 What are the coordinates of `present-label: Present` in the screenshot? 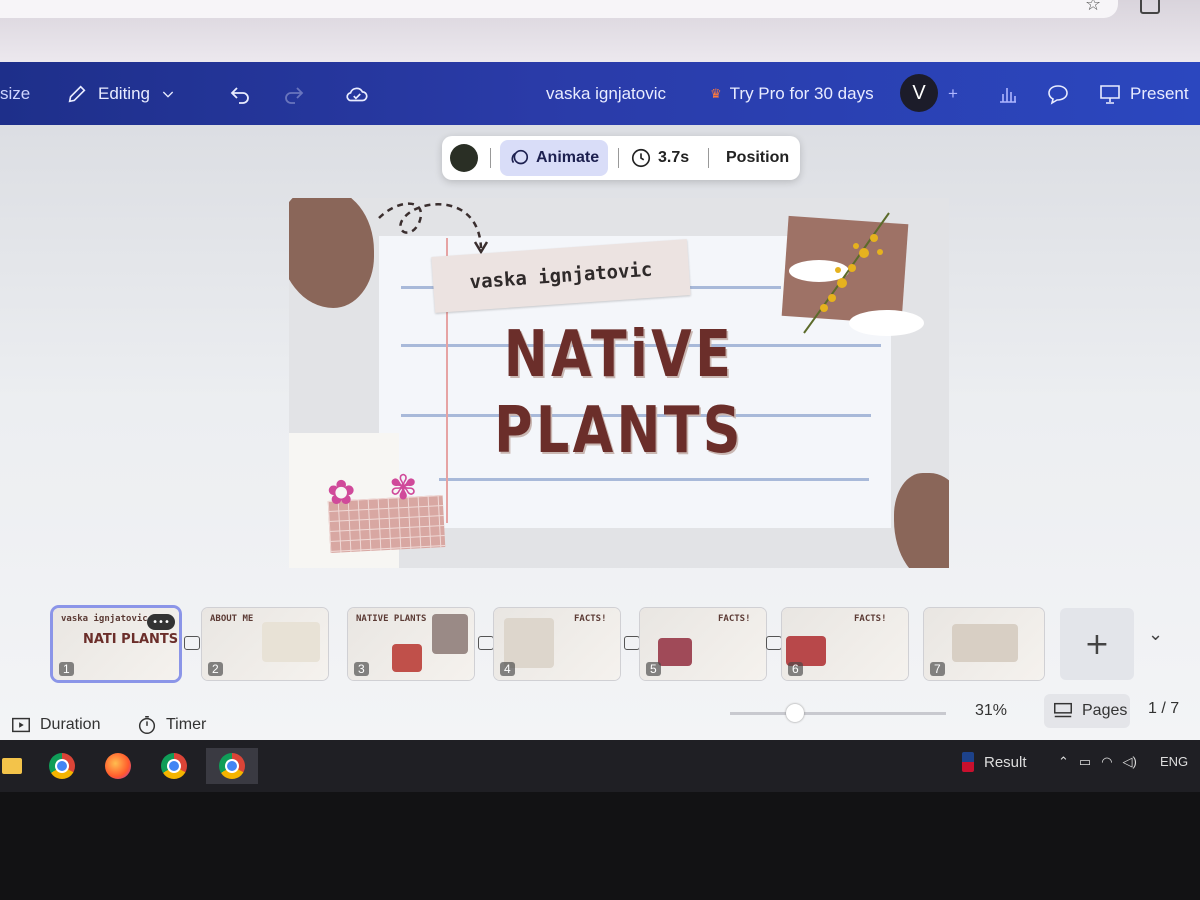 It's located at (1159, 93).